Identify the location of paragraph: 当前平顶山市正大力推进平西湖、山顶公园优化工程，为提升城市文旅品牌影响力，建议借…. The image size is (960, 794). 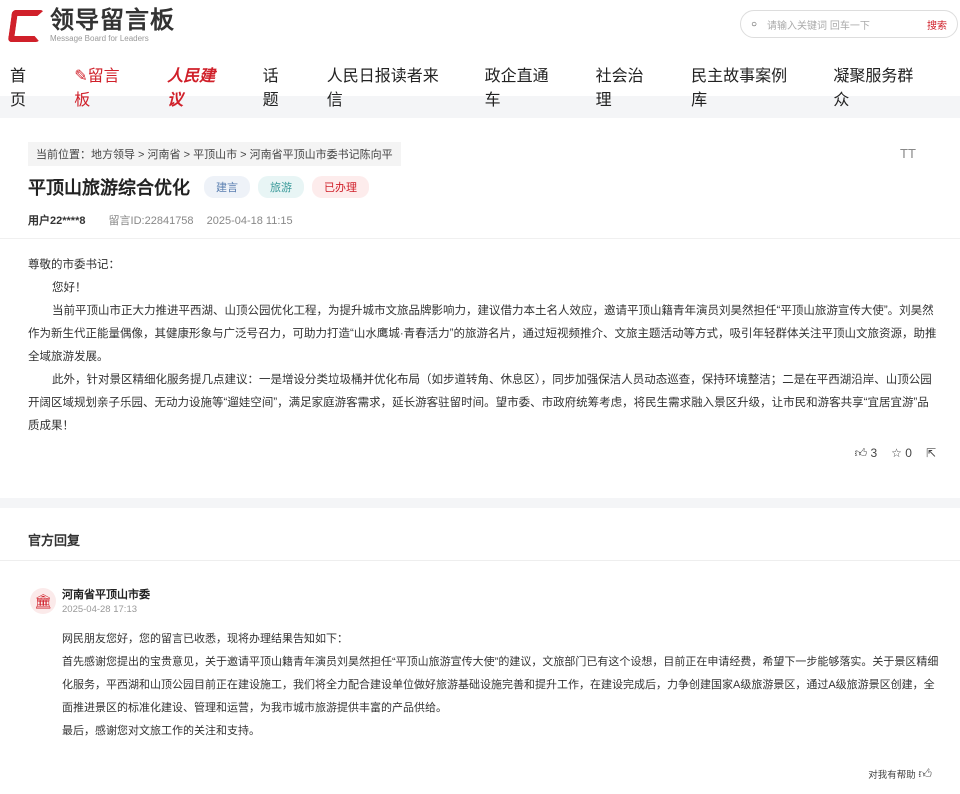
(482, 334).